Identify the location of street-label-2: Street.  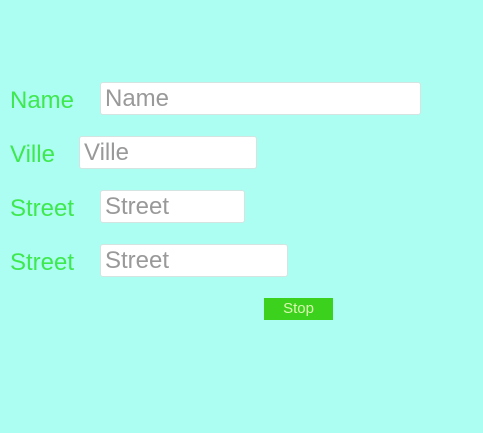
(42, 262).